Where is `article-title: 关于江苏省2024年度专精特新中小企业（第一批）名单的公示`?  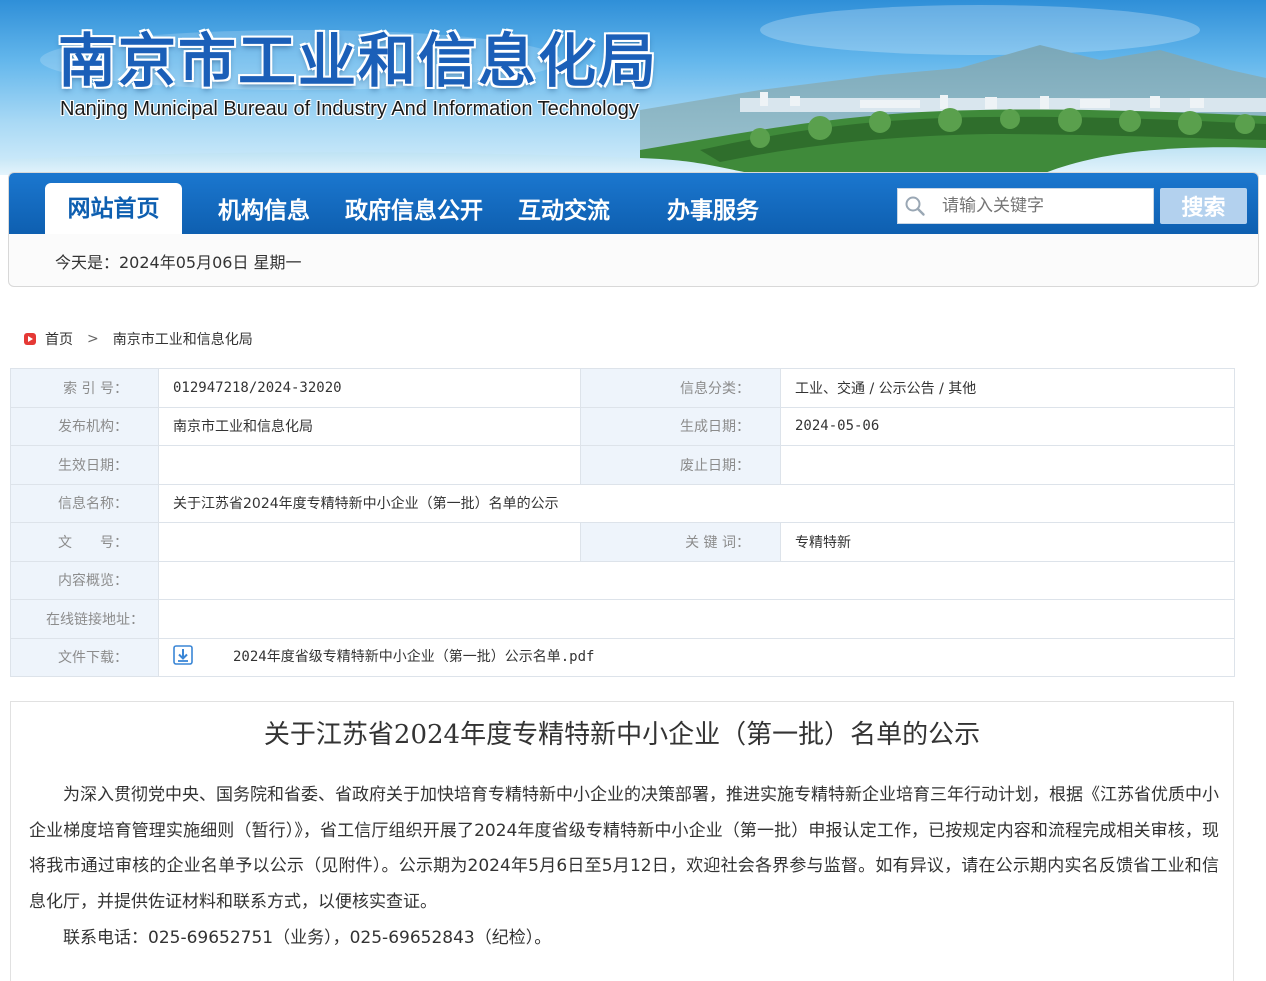
article-title: 关于江苏省2024年度专精特新中小企业（第一批）名单的公示 is located at coordinates (622, 735).